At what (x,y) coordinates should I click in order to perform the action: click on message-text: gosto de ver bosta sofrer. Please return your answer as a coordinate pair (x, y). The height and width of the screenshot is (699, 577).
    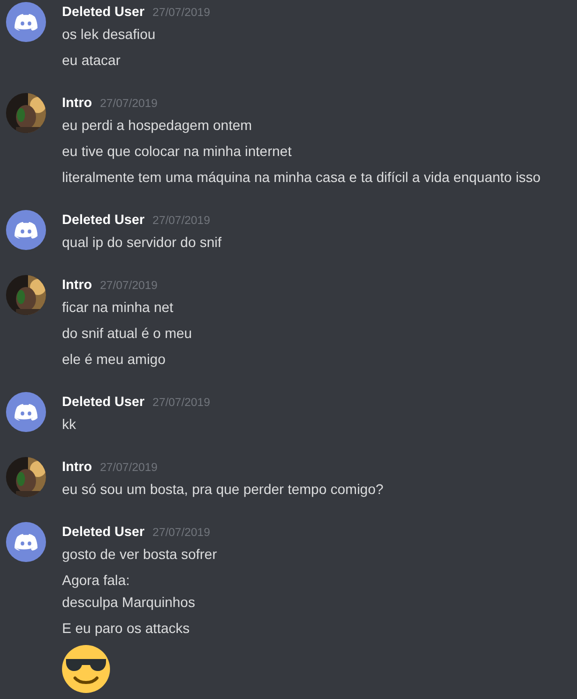
    Looking at the image, I should click on (139, 554).